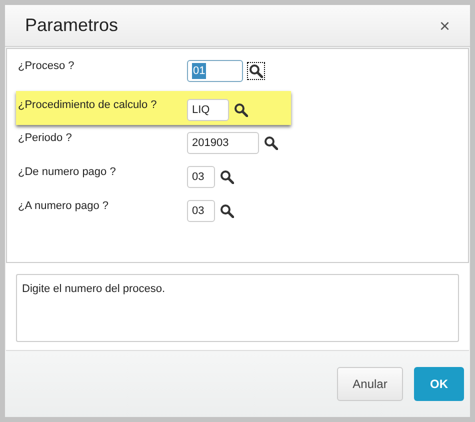  I want to click on value-field: LIQ, so click(208, 110).